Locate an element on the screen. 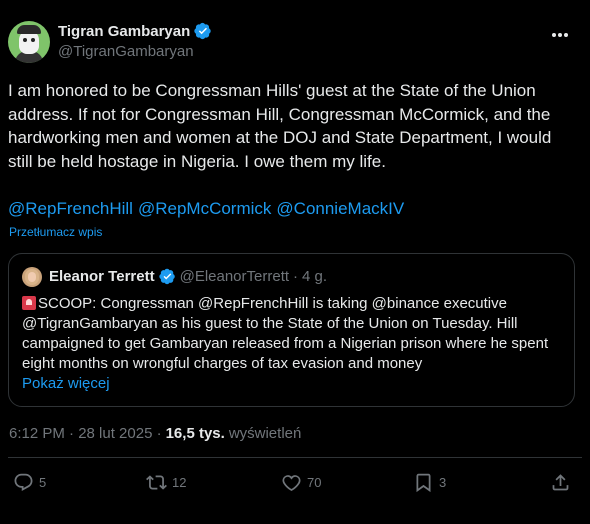  share-icon is located at coordinates (560, 482).